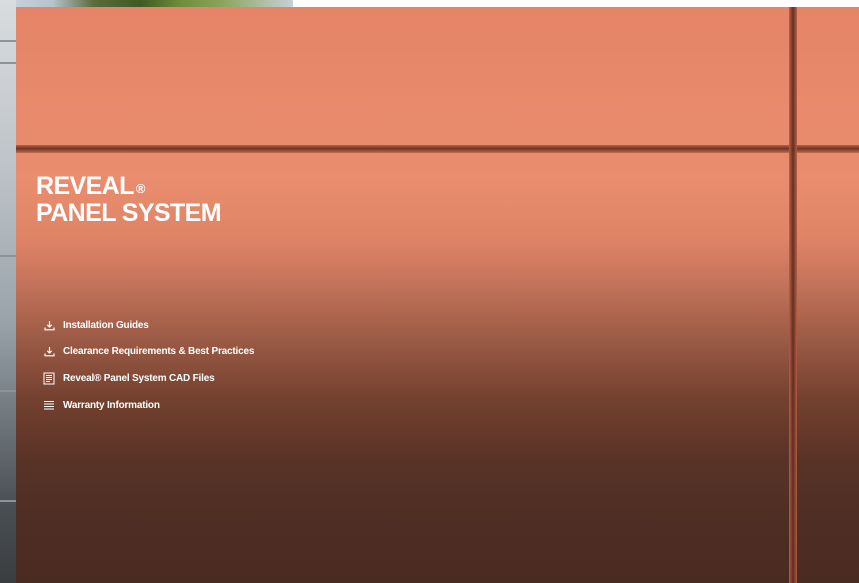 The image size is (859, 583). I want to click on link-clearance-requirements: Clearance Requirements & Best Practices, so click(242, 351).